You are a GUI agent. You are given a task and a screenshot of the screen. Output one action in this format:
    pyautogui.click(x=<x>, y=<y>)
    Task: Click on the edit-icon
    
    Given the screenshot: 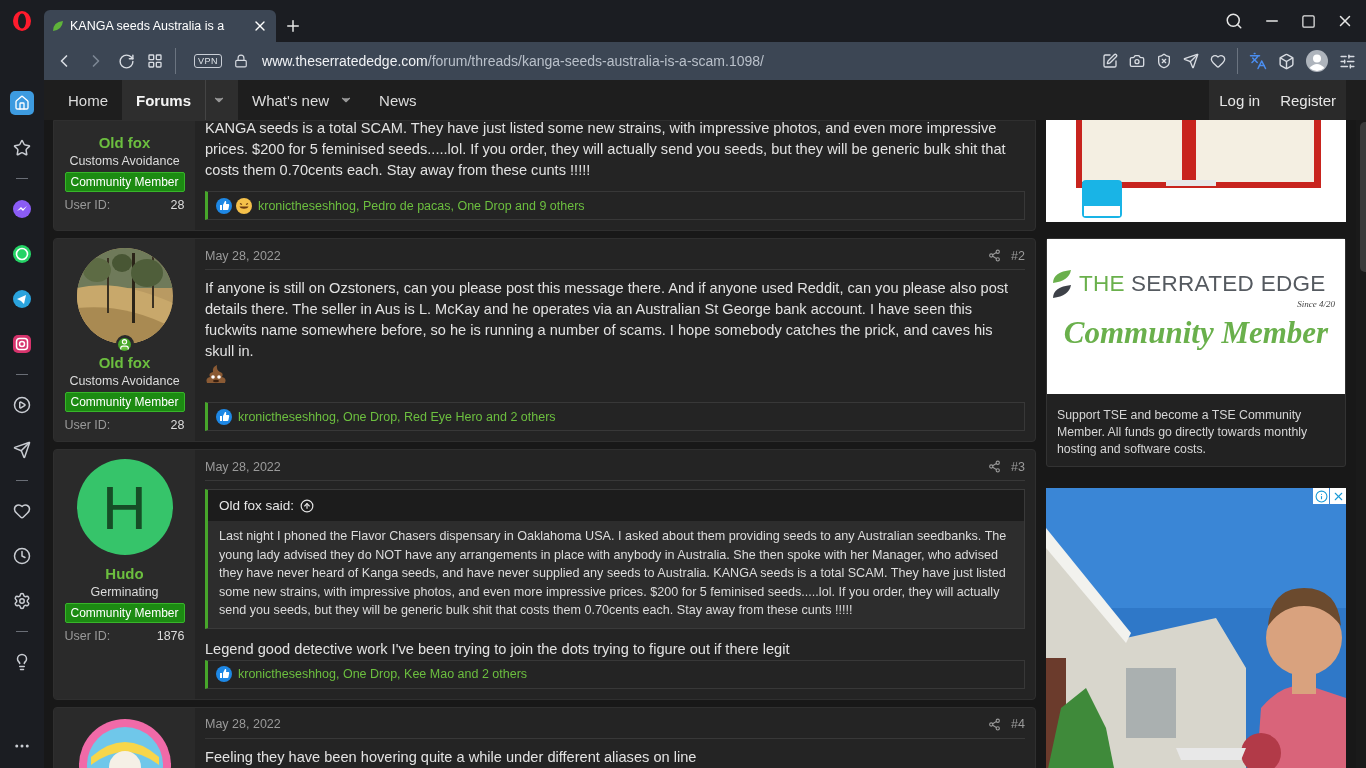 What is the action you would take?
    pyautogui.click(x=1110, y=61)
    